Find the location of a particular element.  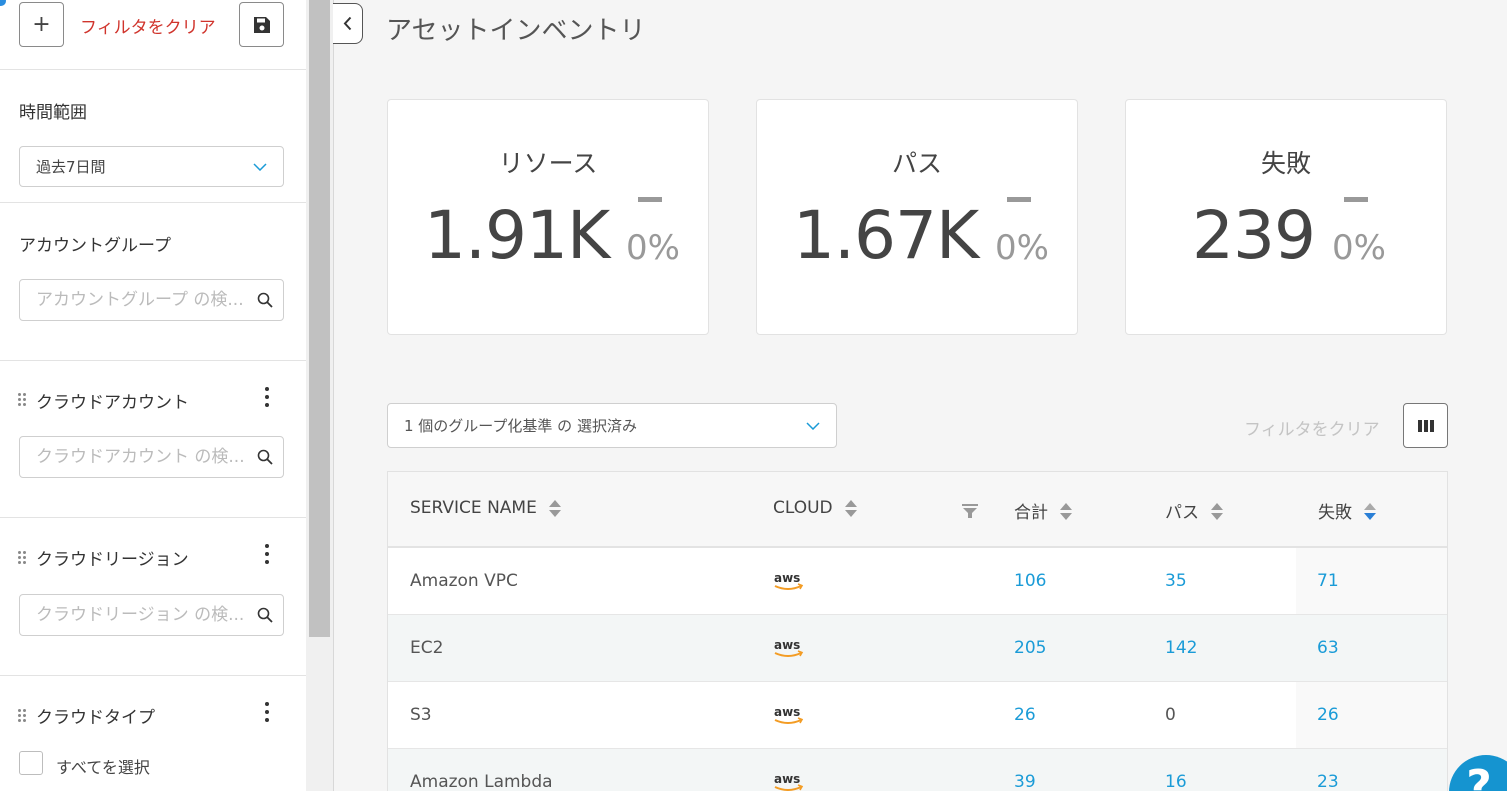

table-row: Amazon Lambda aws 39 16 23 is located at coordinates (917, 770).